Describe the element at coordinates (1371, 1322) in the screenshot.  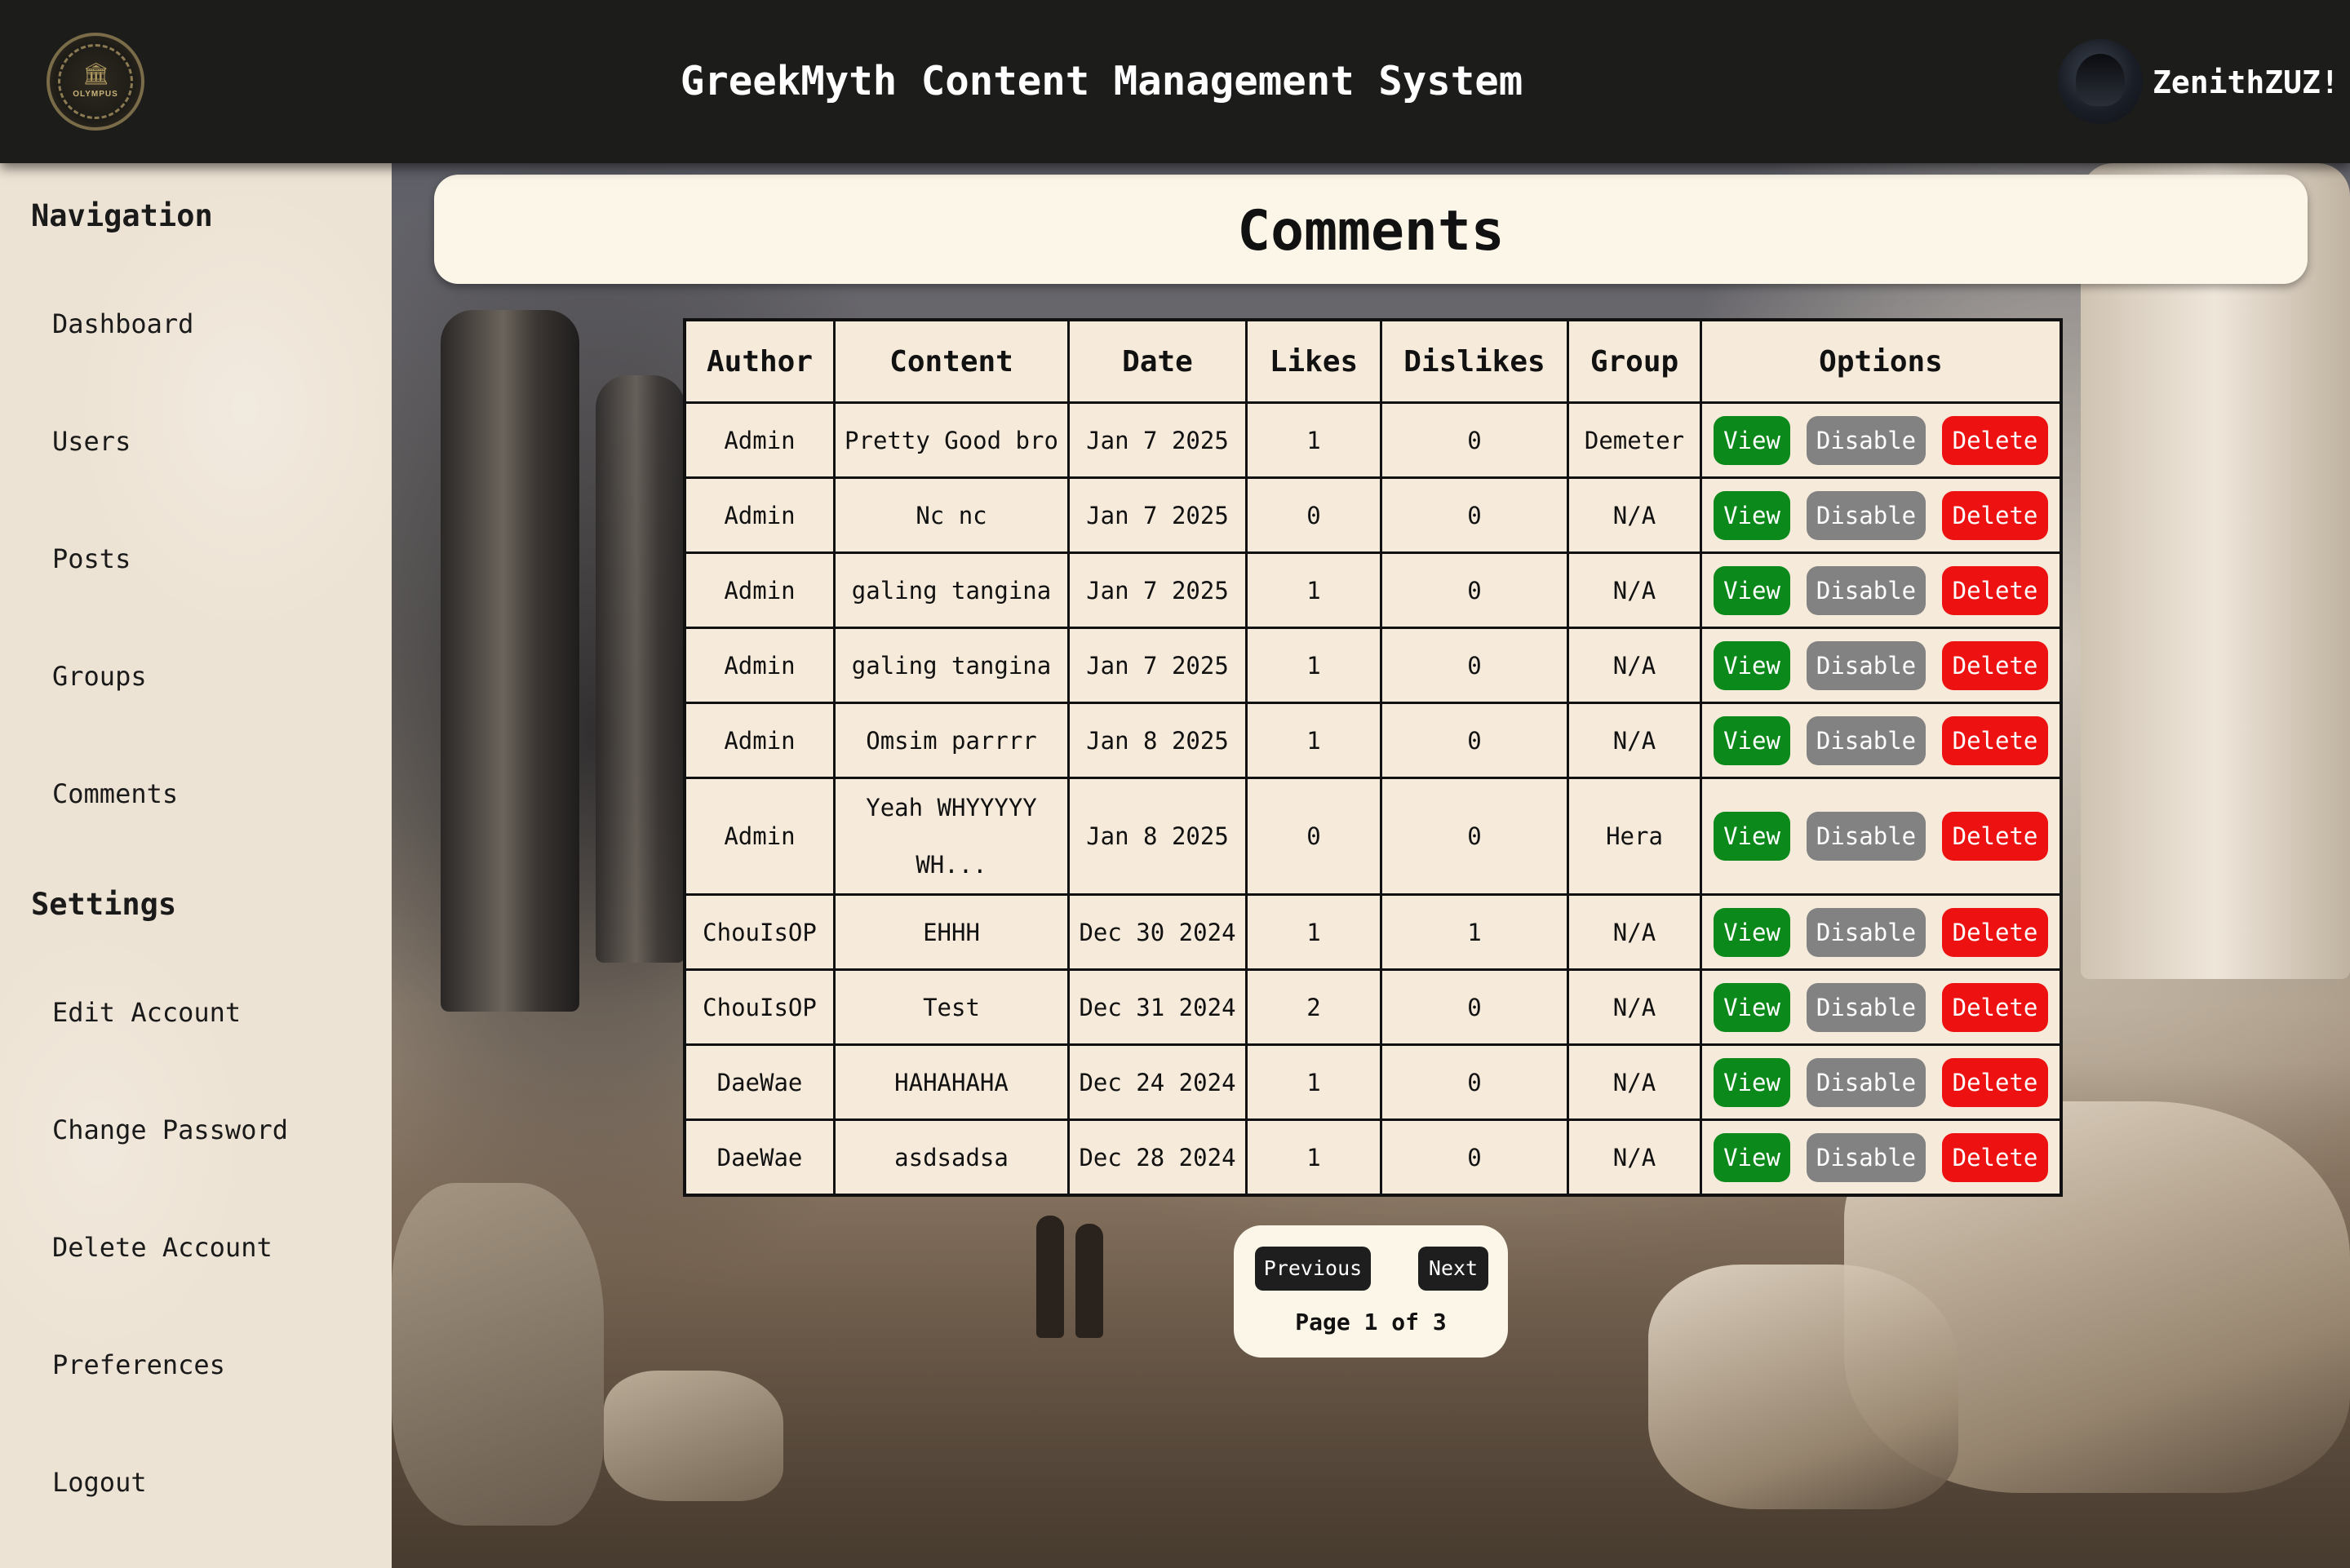
I see `page-indicator: Page 1 of 3` at that location.